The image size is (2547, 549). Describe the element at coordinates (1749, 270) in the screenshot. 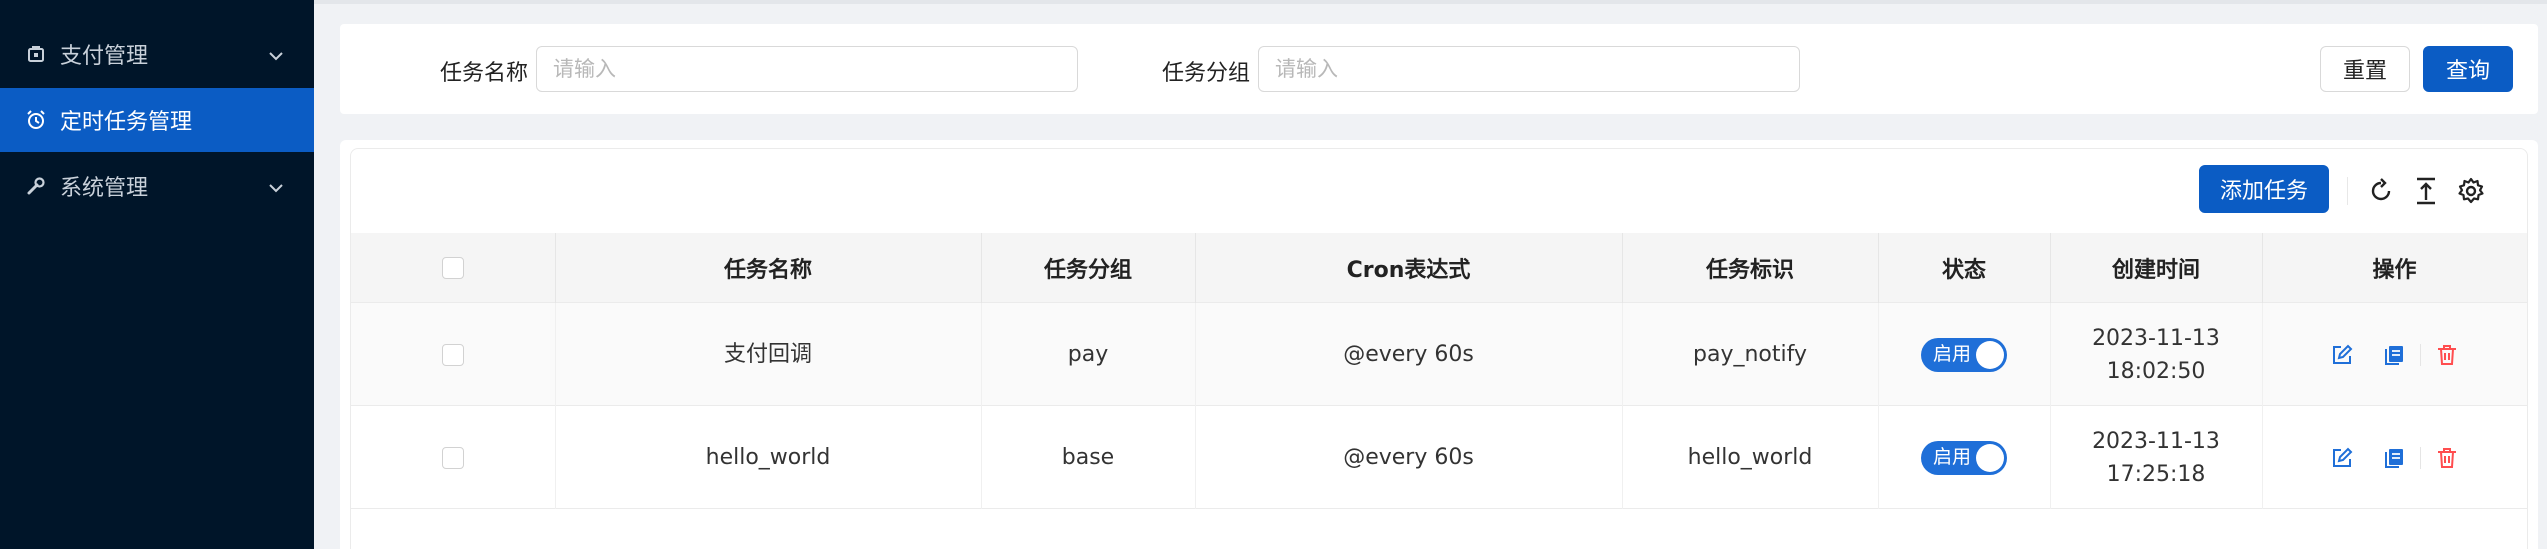

I see `column-header: 任务标识` at that location.